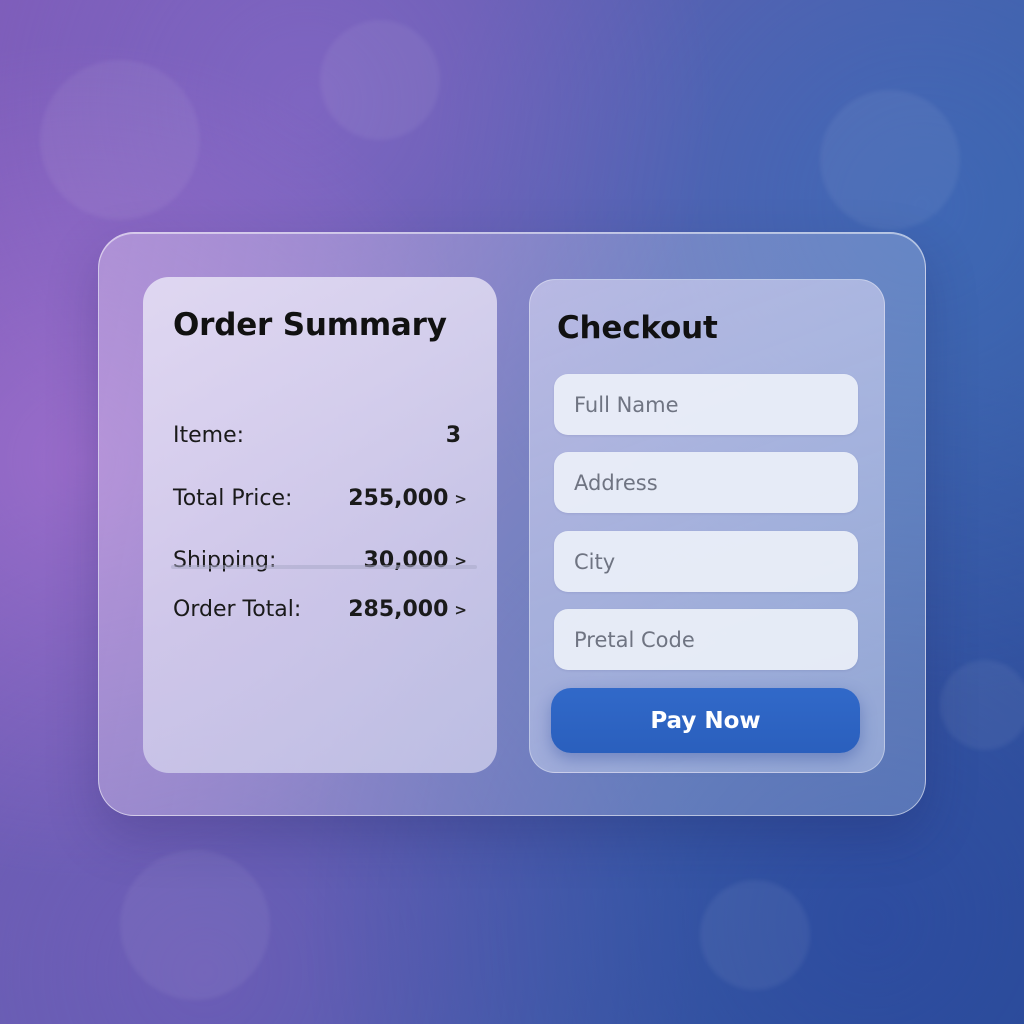 Image resolution: width=1024 pixels, height=1024 pixels. What do you see at coordinates (237, 609) in the screenshot?
I see `order-total-label: Order Total:` at bounding box center [237, 609].